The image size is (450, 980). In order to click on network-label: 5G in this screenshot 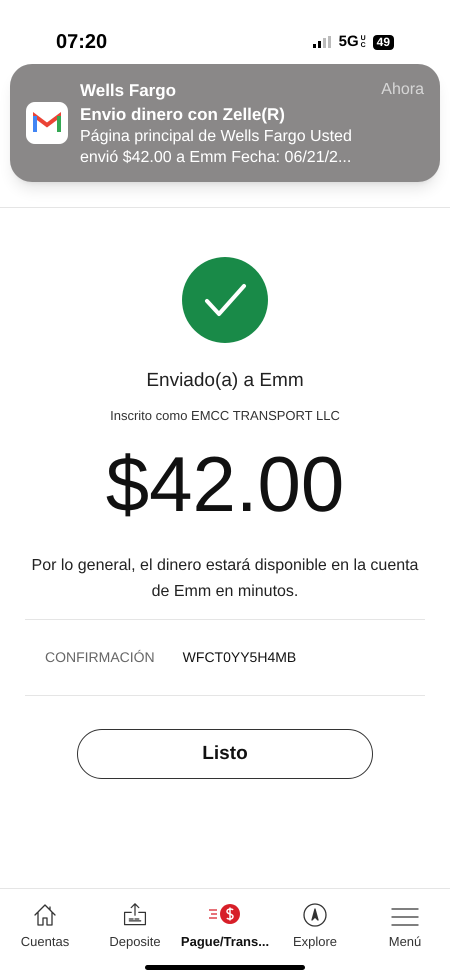, I will do `click(348, 42)`.